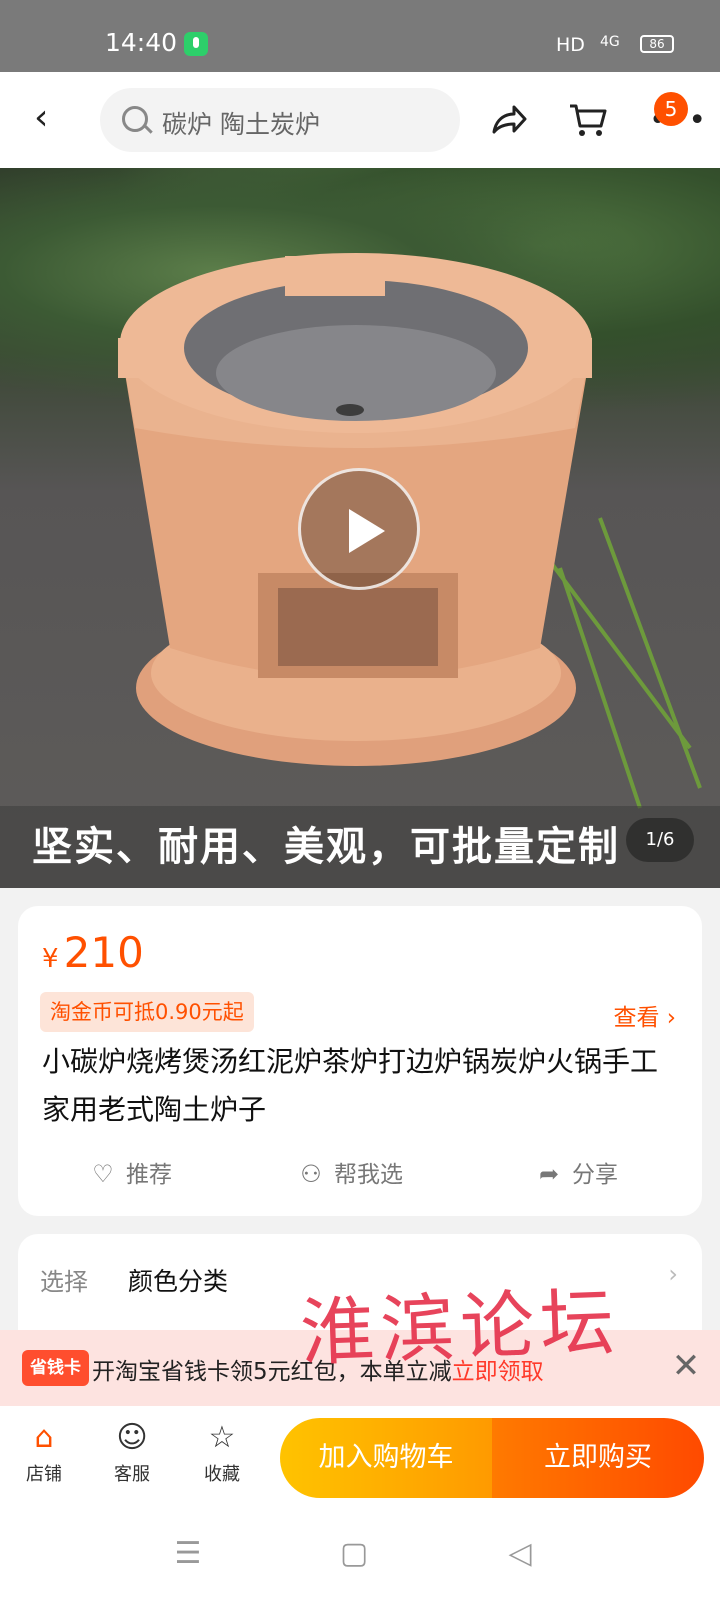  I want to click on microphone-icon, so click(196, 44).